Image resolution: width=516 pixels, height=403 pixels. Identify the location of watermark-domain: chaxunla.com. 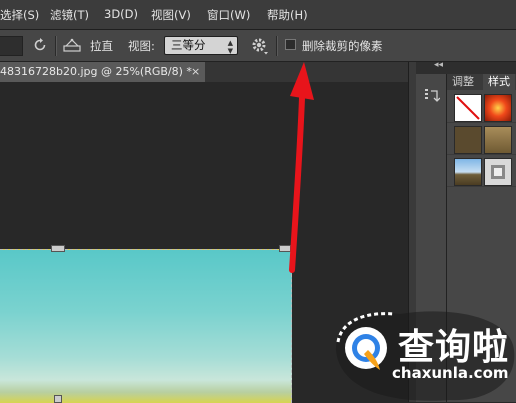
(450, 373).